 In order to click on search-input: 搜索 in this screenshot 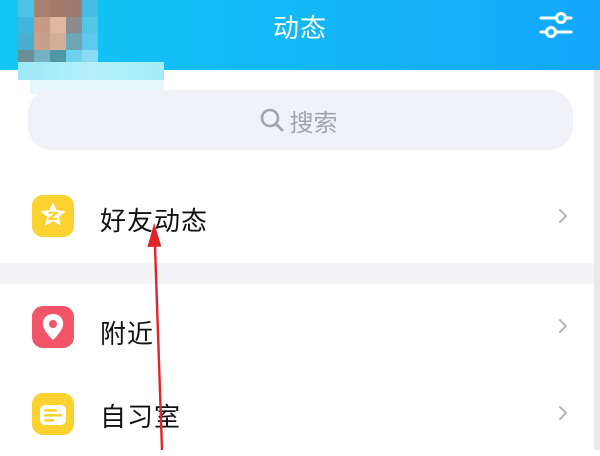, I will do `click(300, 120)`.